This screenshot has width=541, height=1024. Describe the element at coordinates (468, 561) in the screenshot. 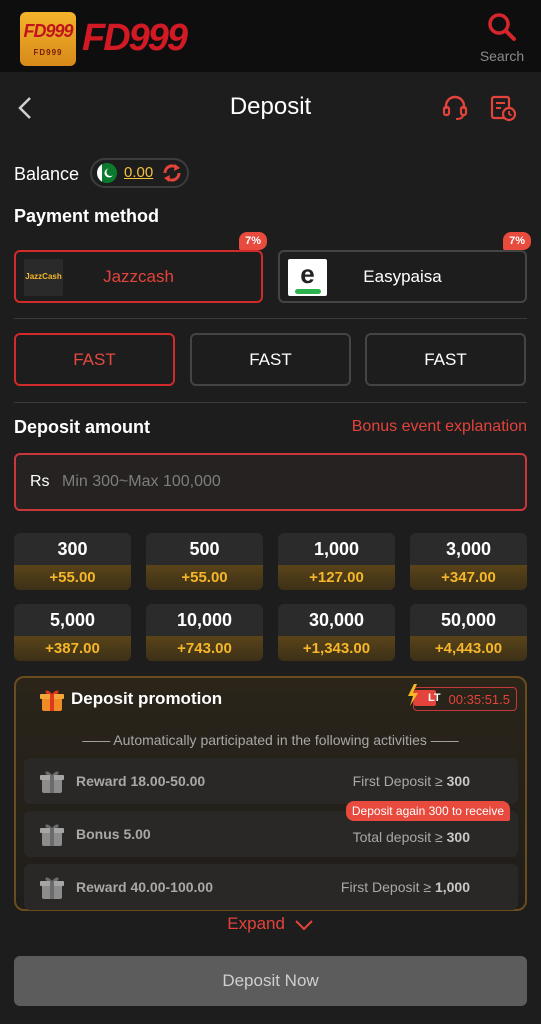

I see `amount-chip-3000: 3,000 +347.00` at that location.